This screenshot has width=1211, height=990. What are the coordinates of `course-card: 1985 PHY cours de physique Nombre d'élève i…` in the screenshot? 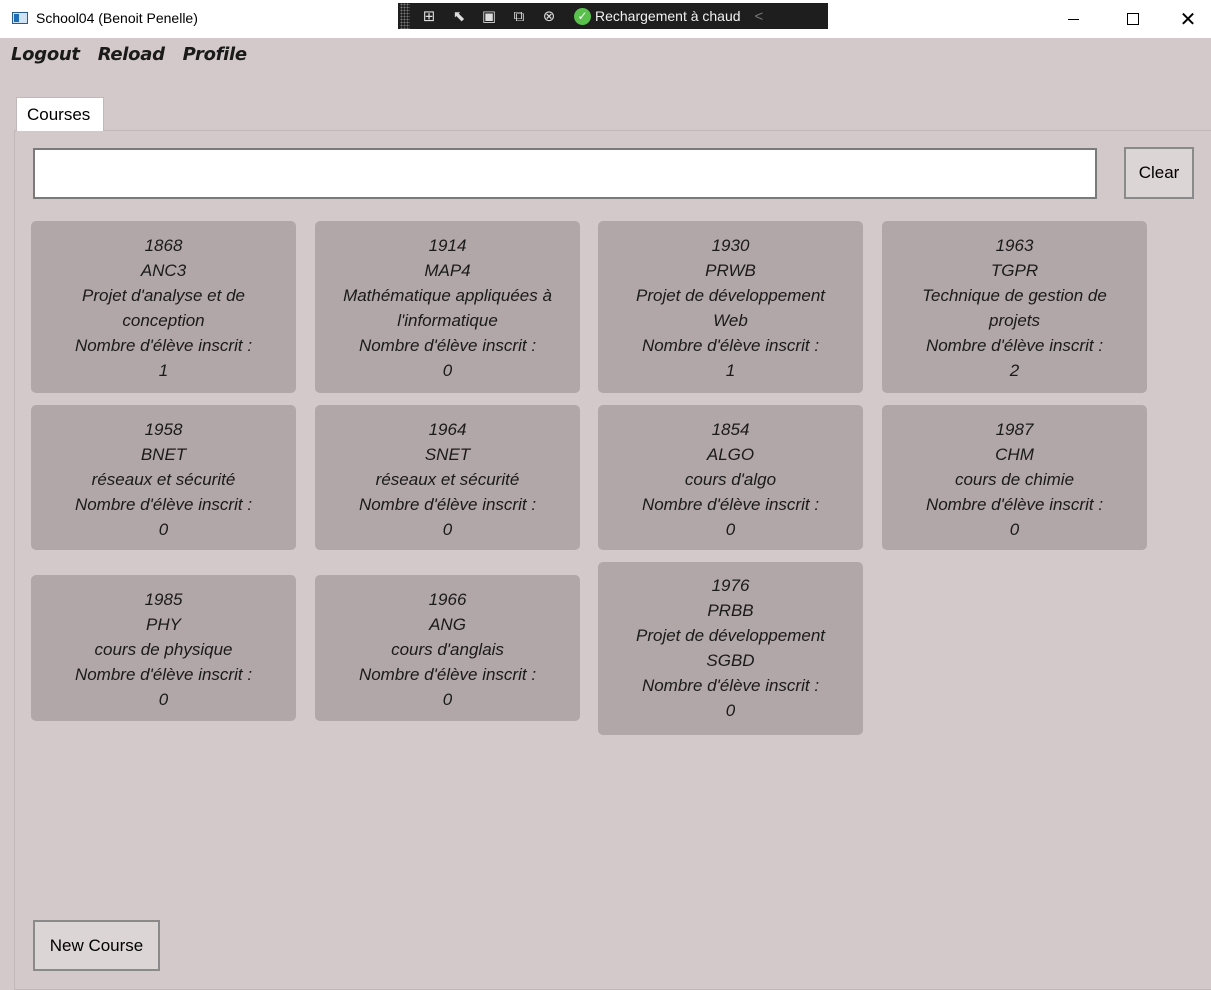 It's located at (163, 648).